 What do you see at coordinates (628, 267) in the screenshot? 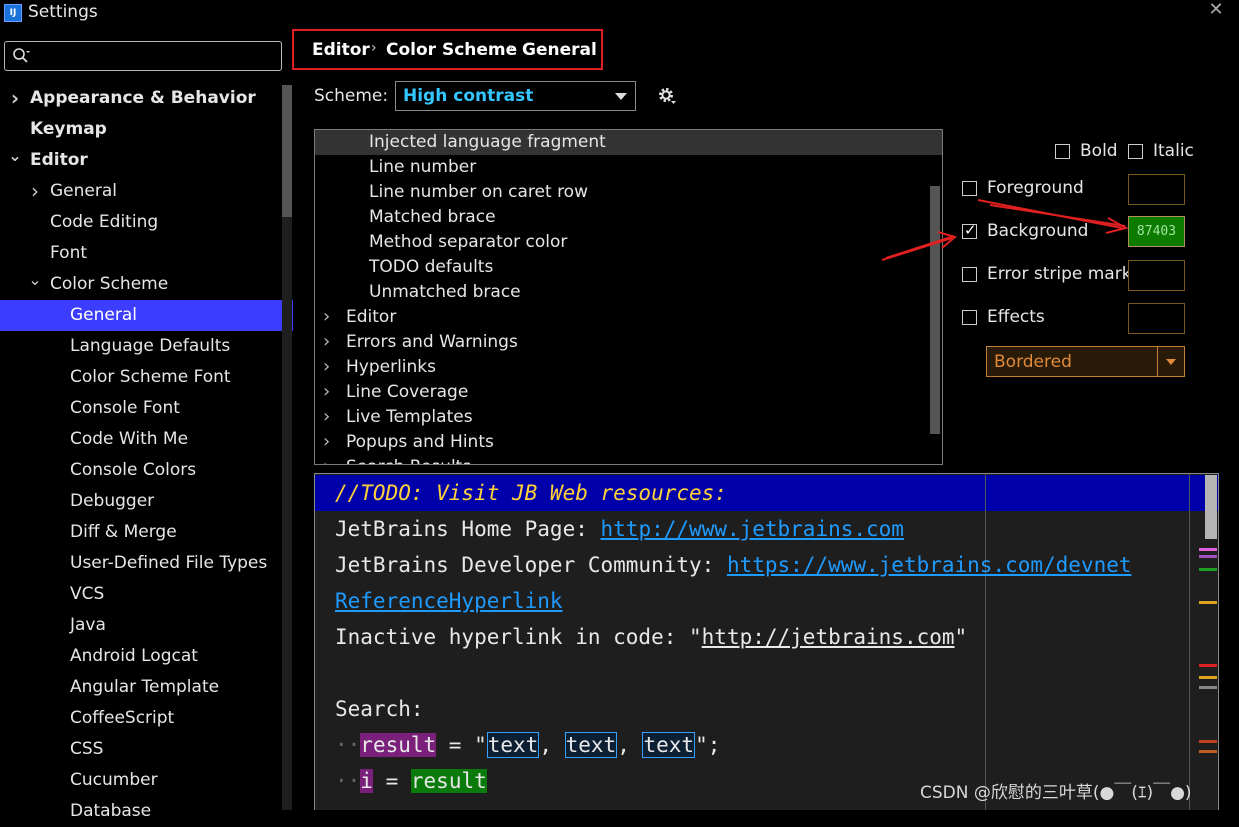
I see `attribute-item: TODO defaults` at bounding box center [628, 267].